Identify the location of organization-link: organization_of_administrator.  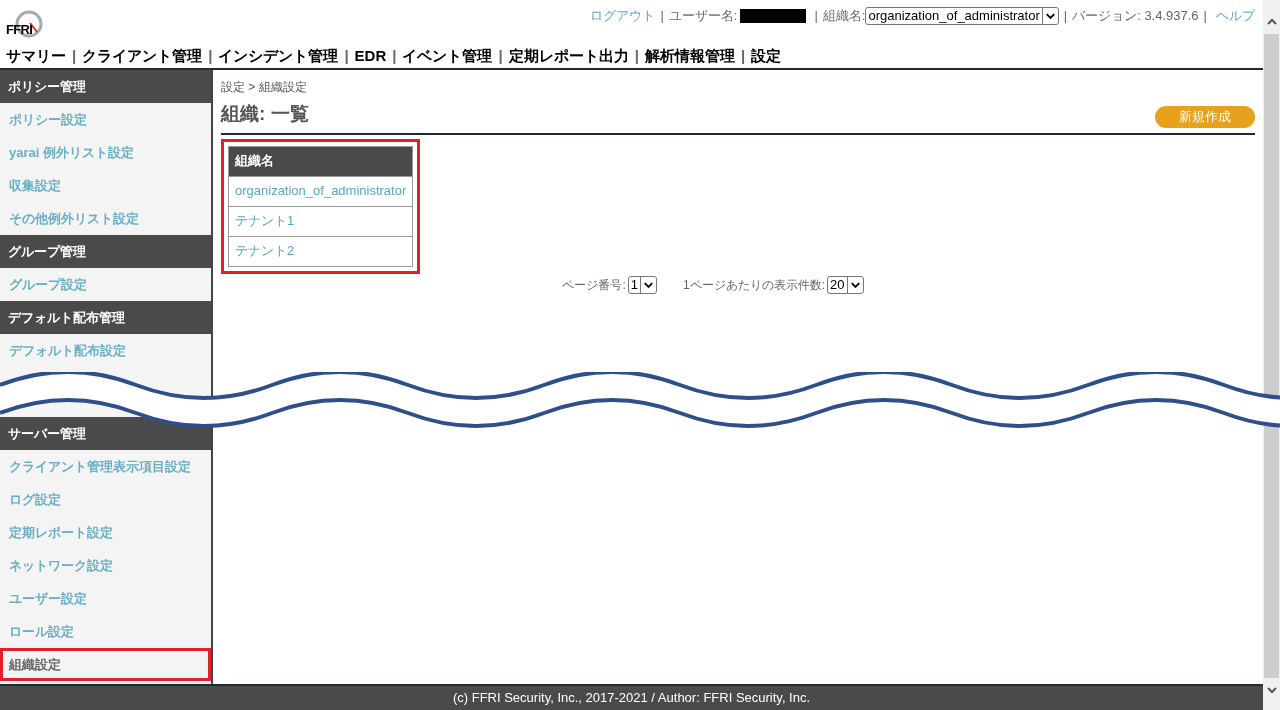
(320, 191).